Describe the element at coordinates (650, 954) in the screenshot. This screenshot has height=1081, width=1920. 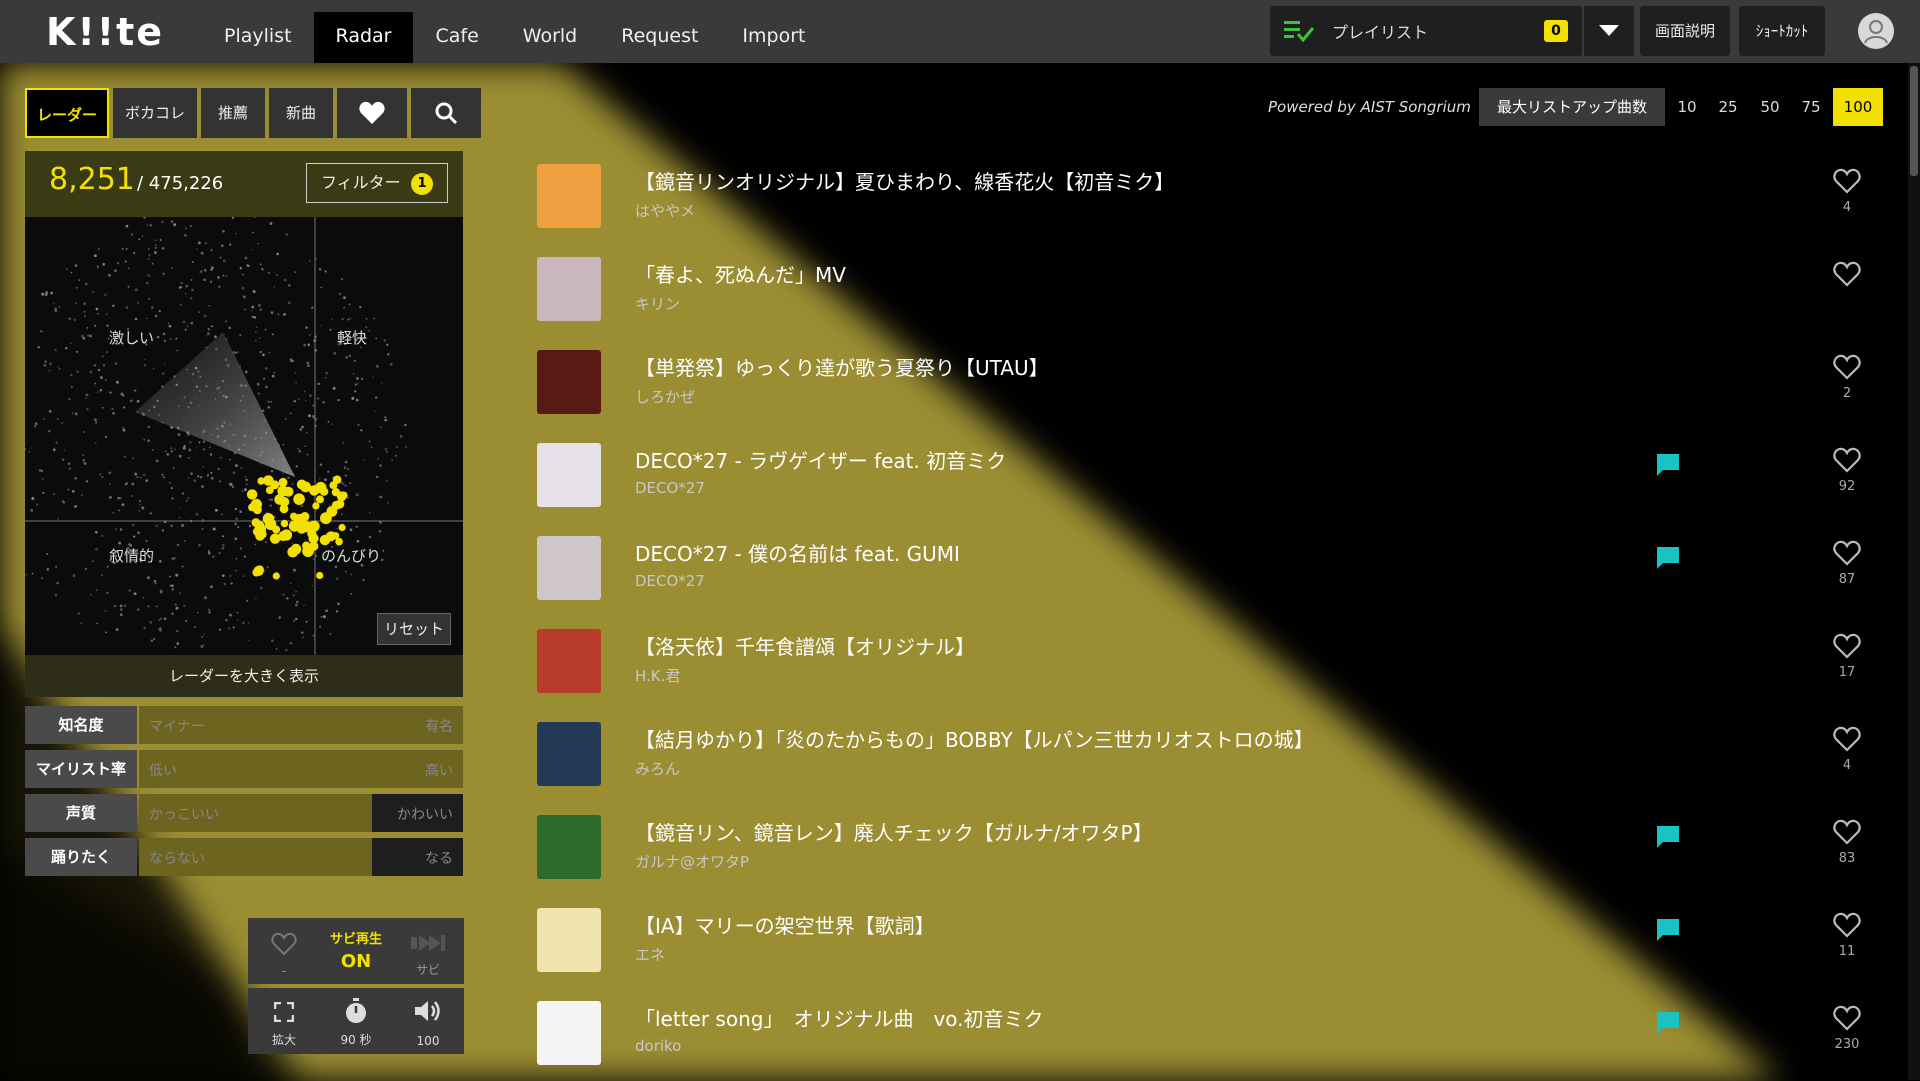
I see `song-artist: エネ` at that location.